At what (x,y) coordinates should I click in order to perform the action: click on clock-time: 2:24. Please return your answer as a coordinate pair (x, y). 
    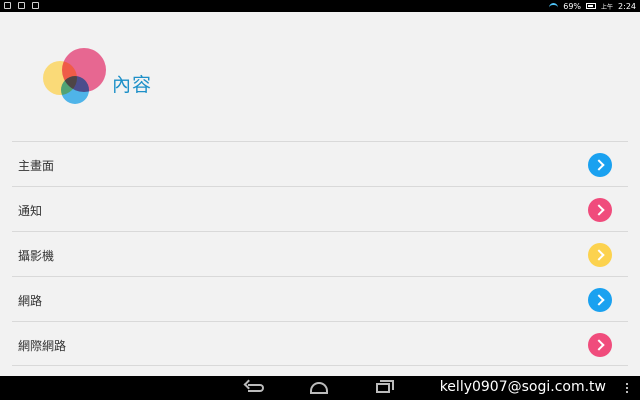
    Looking at the image, I should click on (627, 6).